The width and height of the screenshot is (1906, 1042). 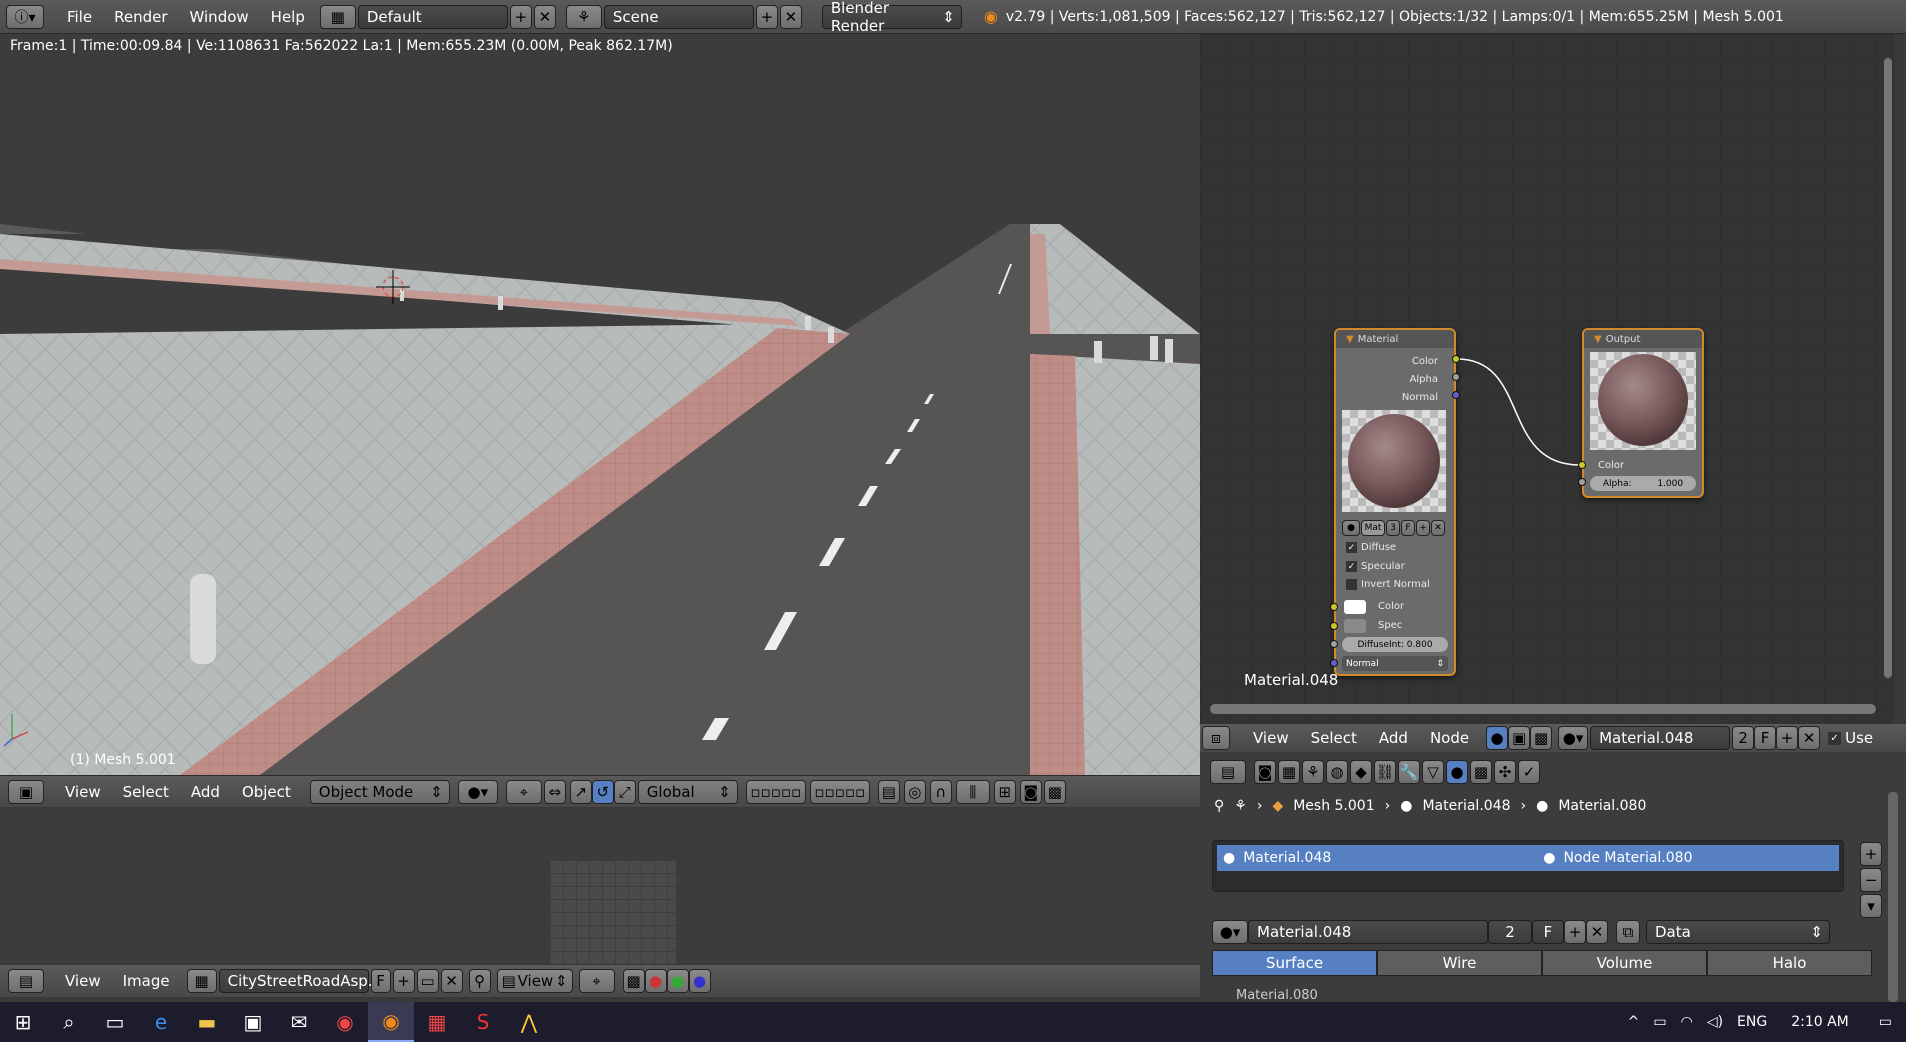 What do you see at coordinates (1334, 738) in the screenshot?
I see `node-menu-select: Select` at bounding box center [1334, 738].